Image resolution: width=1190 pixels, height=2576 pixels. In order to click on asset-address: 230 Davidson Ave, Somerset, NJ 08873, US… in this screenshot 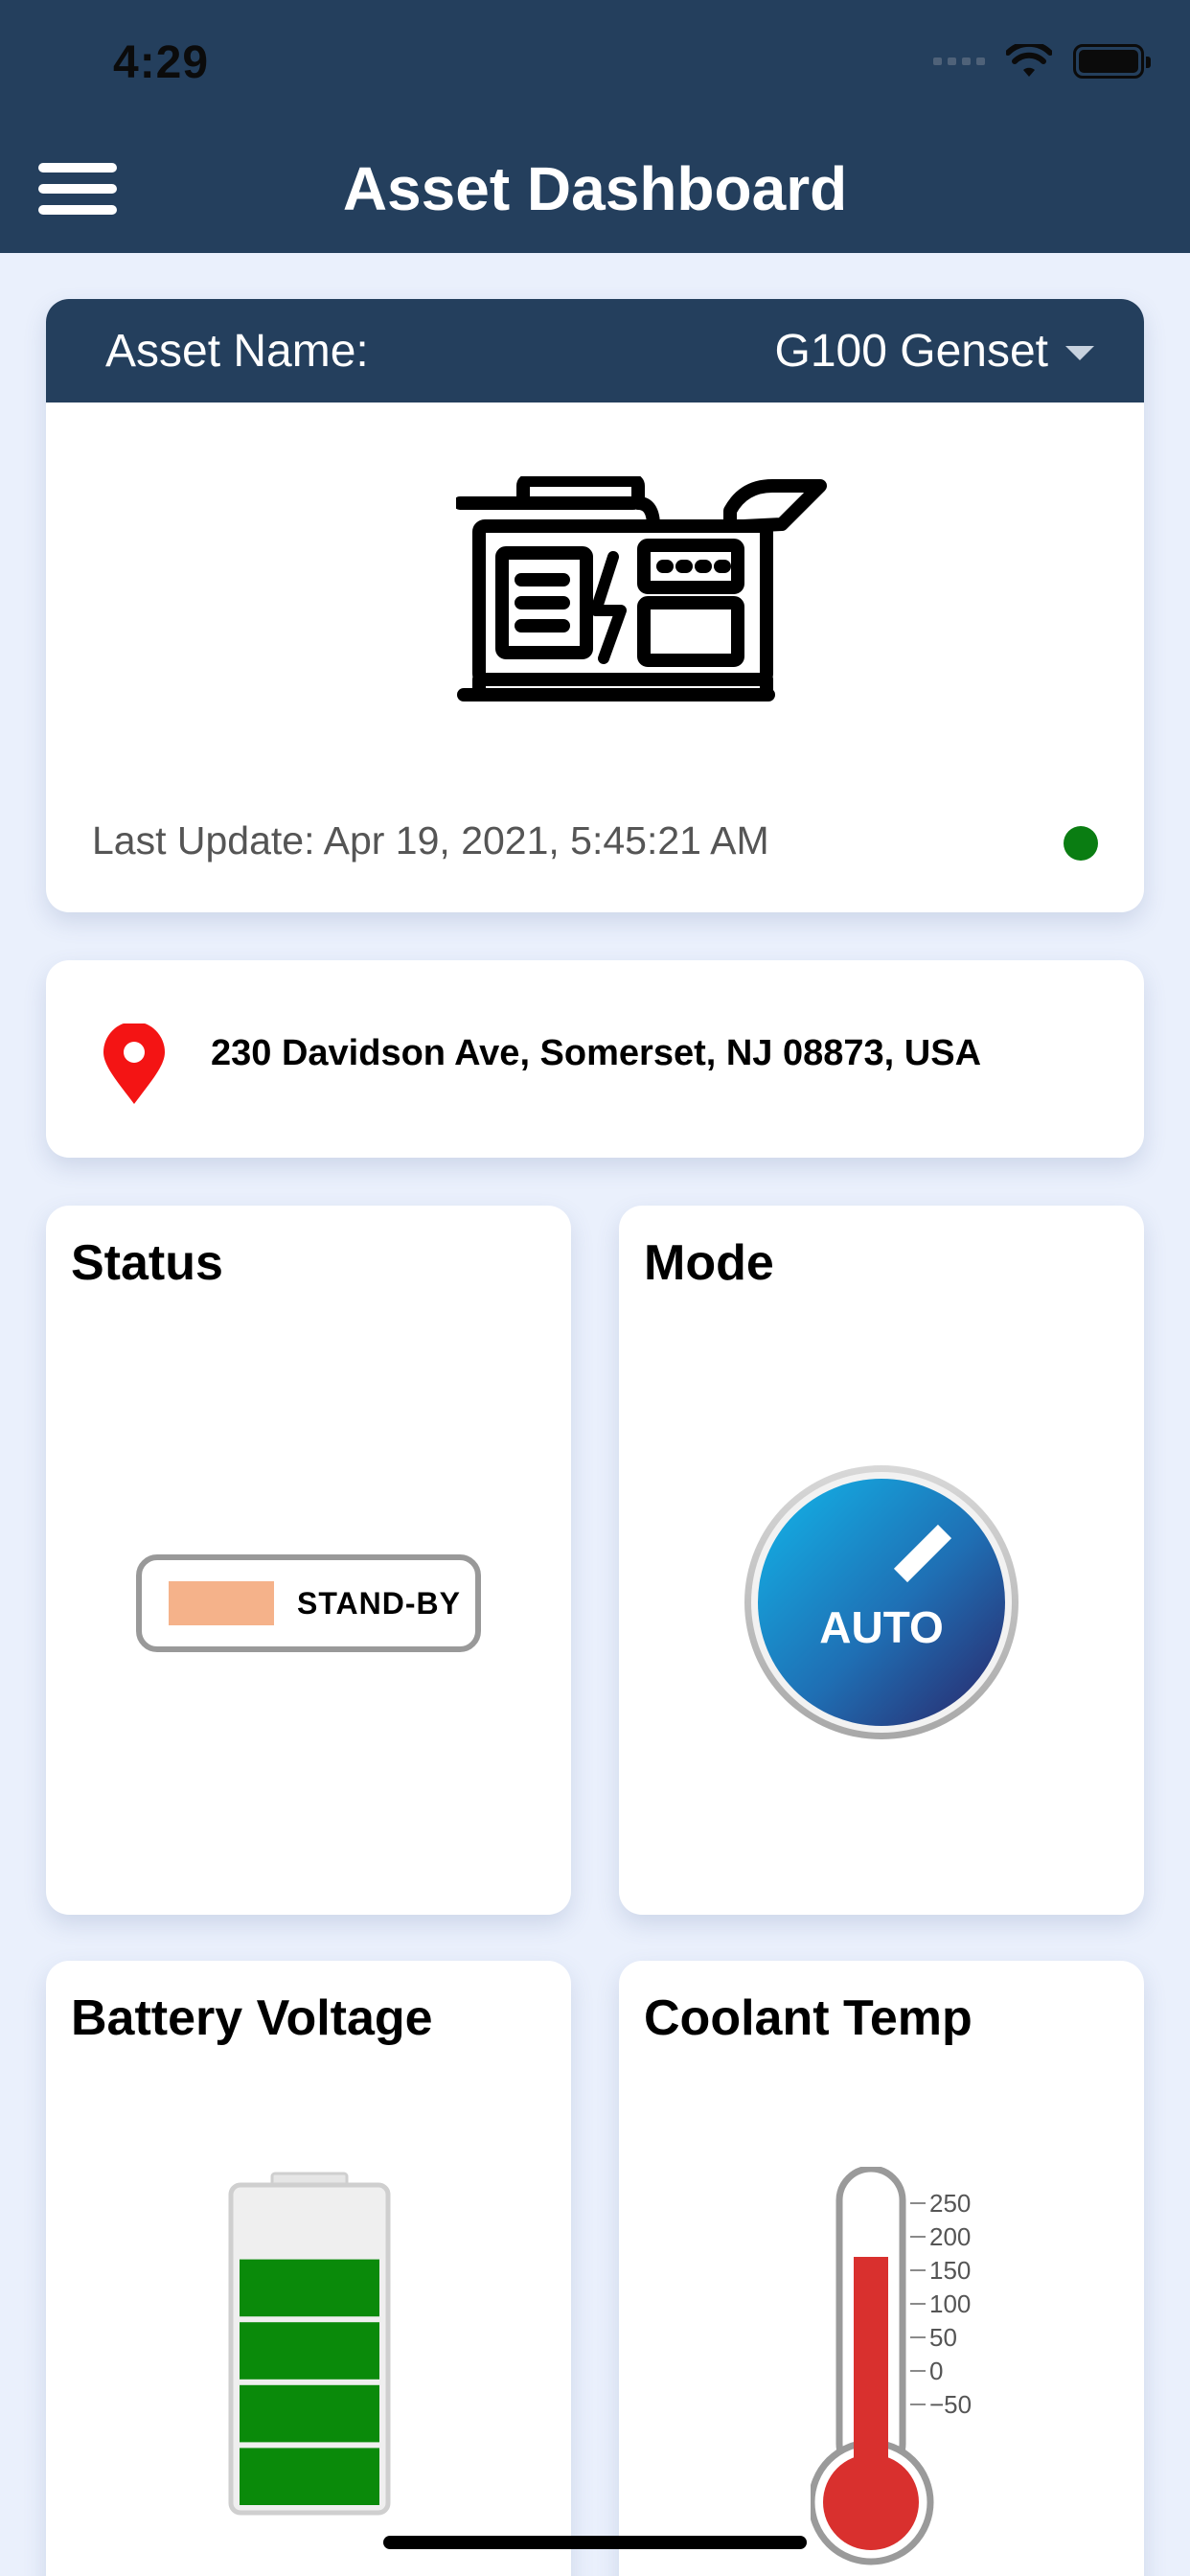, I will do `click(596, 1053)`.